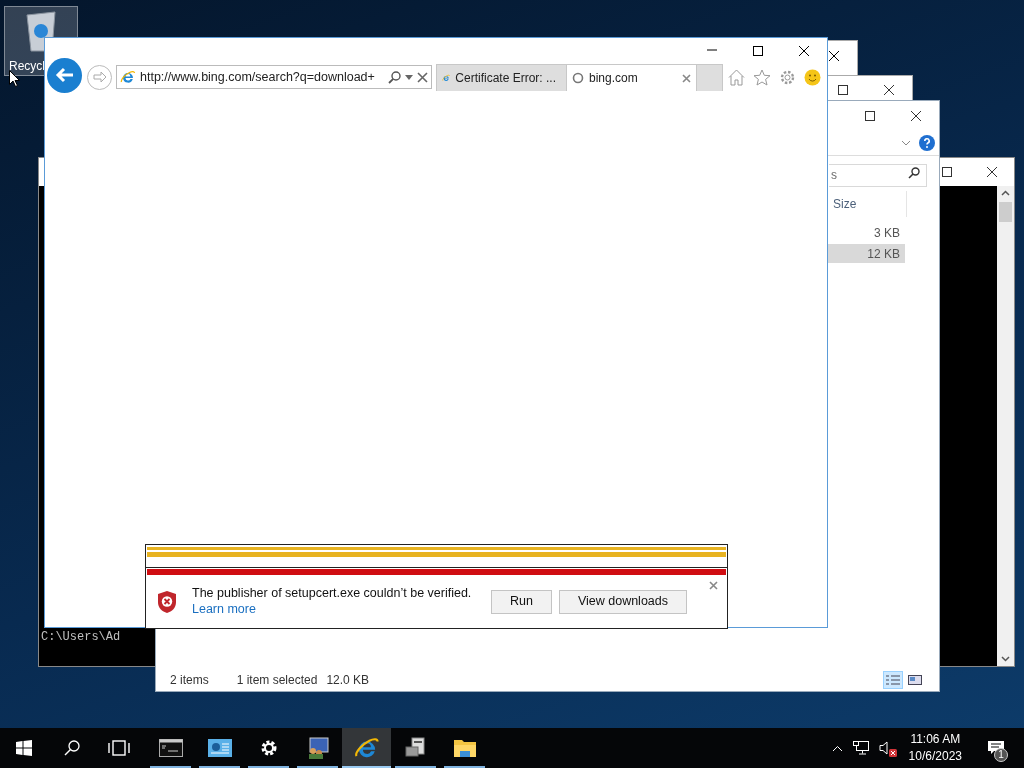 The image size is (1024, 768). Describe the element at coordinates (915, 680) in the screenshot. I see `thumbnail-icon` at that location.